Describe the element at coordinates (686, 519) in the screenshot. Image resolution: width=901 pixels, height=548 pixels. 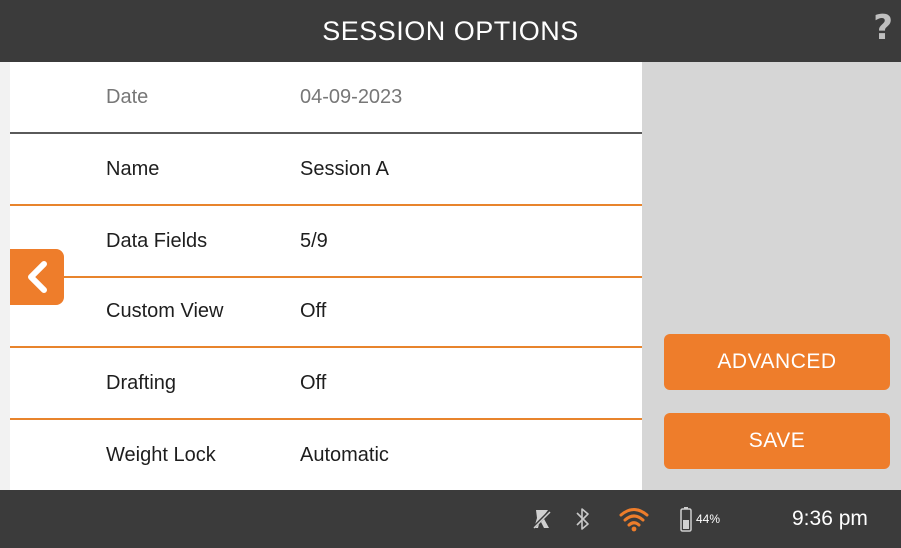
I see `battery-icon` at that location.